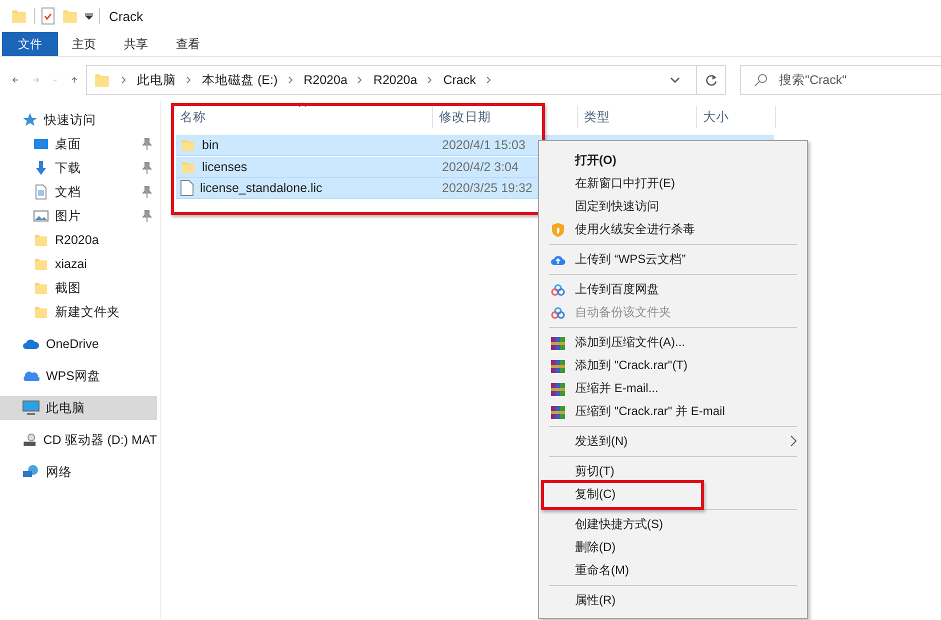  What do you see at coordinates (673, 547) in the screenshot?
I see `menu-item: 删除(D)` at bounding box center [673, 547].